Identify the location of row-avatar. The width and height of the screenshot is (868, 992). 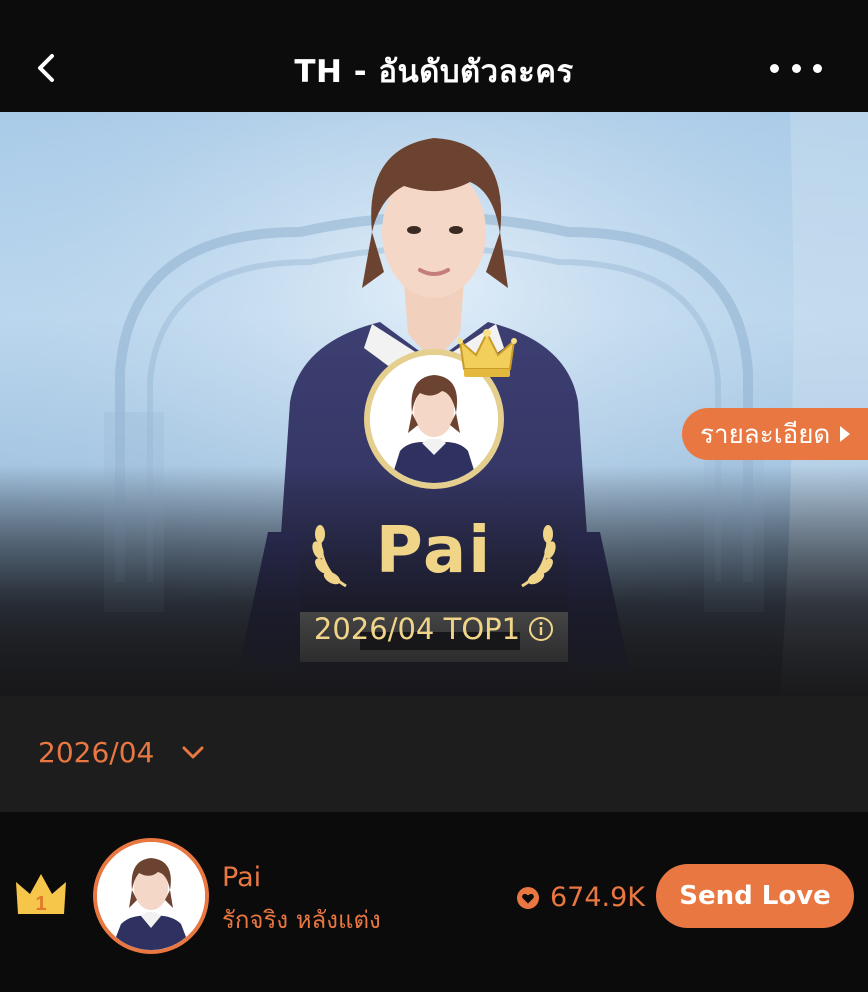
(151, 896).